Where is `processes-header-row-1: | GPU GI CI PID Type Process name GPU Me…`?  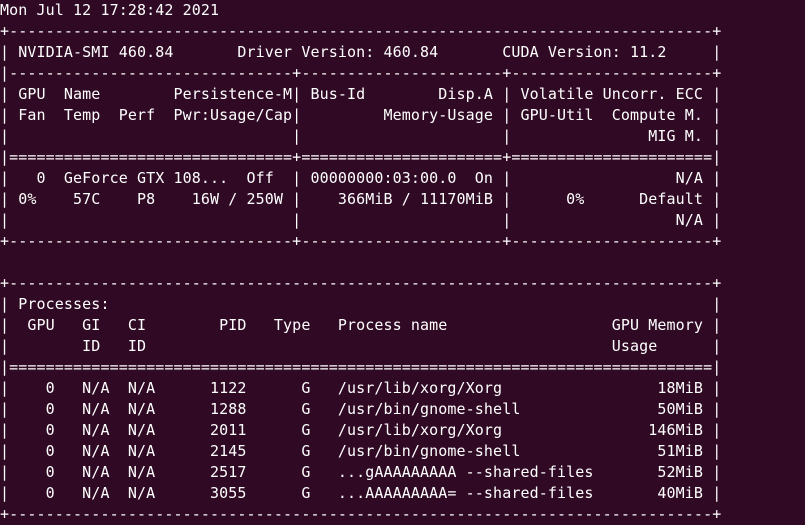
processes-header-row-1: | GPU GI CI PID Type Process name GPU Me… is located at coordinates (361, 325).